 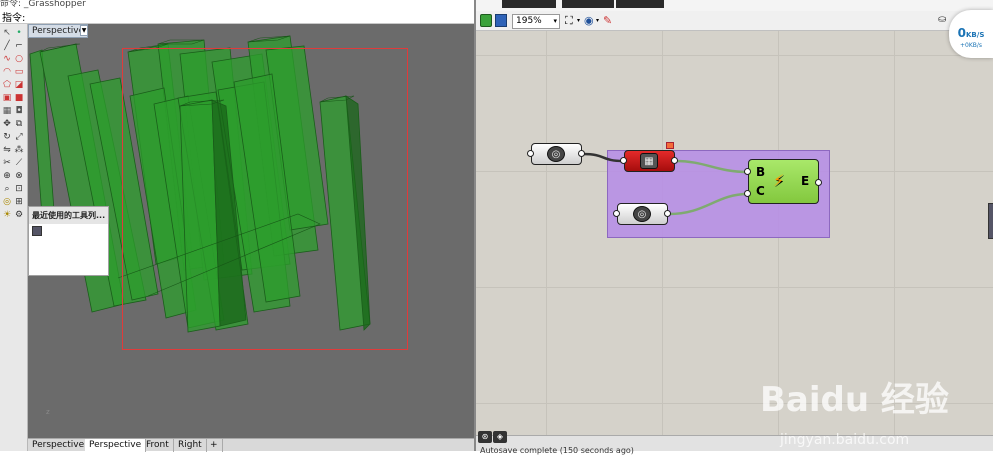 What do you see at coordinates (19, 33) in the screenshot?
I see `point-tool-icon: •` at bounding box center [19, 33].